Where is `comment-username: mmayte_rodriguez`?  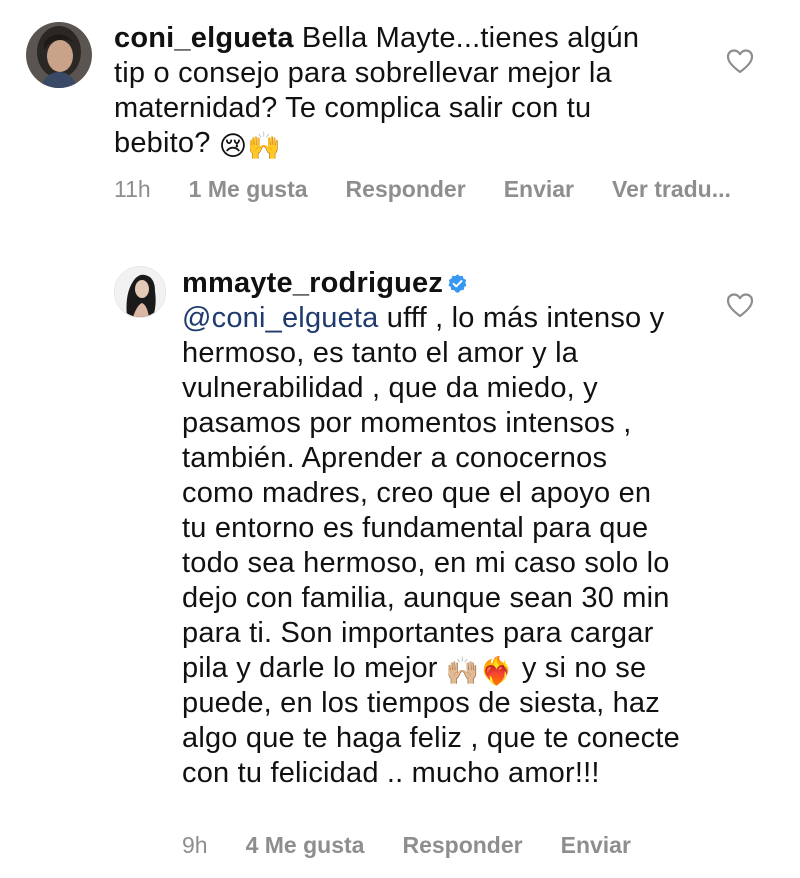 comment-username: mmayte_rodriguez is located at coordinates (312, 283).